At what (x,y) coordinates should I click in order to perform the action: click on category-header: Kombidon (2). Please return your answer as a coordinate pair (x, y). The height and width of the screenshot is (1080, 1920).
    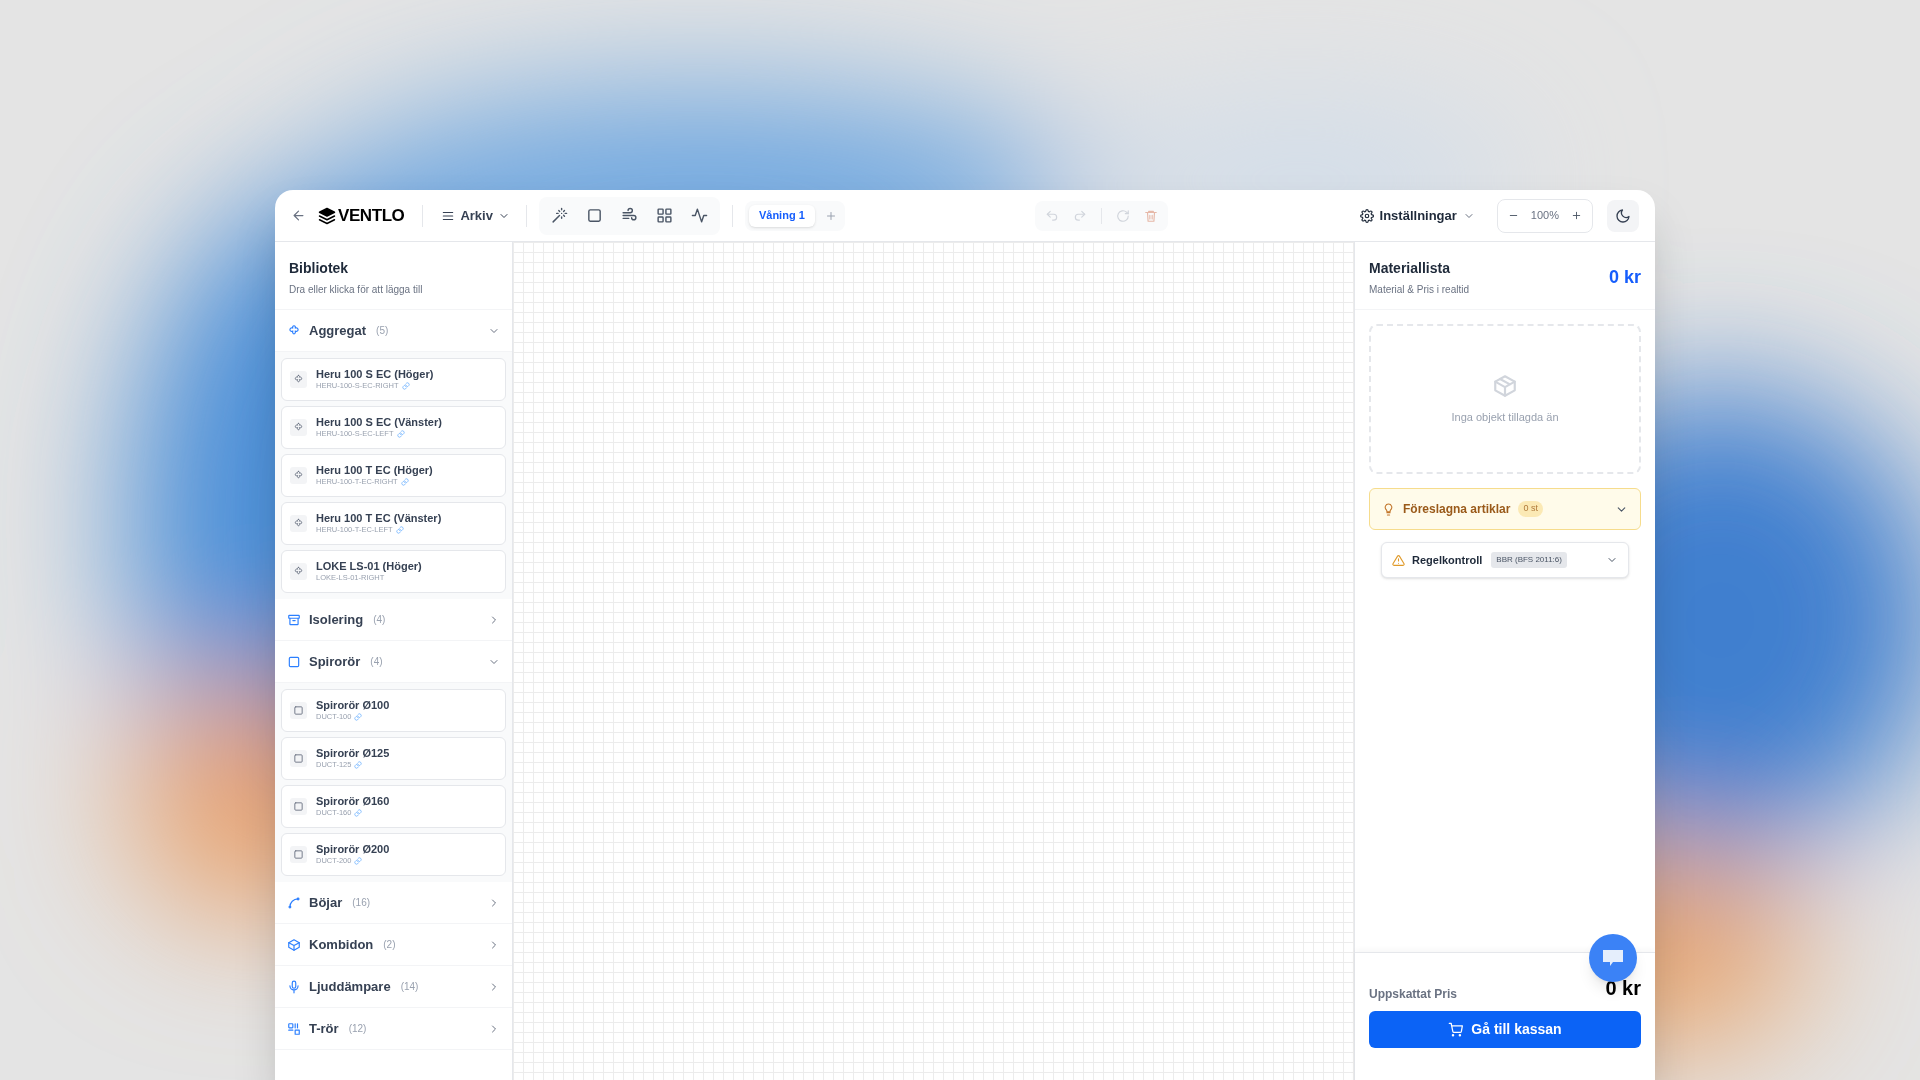
    Looking at the image, I should click on (393, 945).